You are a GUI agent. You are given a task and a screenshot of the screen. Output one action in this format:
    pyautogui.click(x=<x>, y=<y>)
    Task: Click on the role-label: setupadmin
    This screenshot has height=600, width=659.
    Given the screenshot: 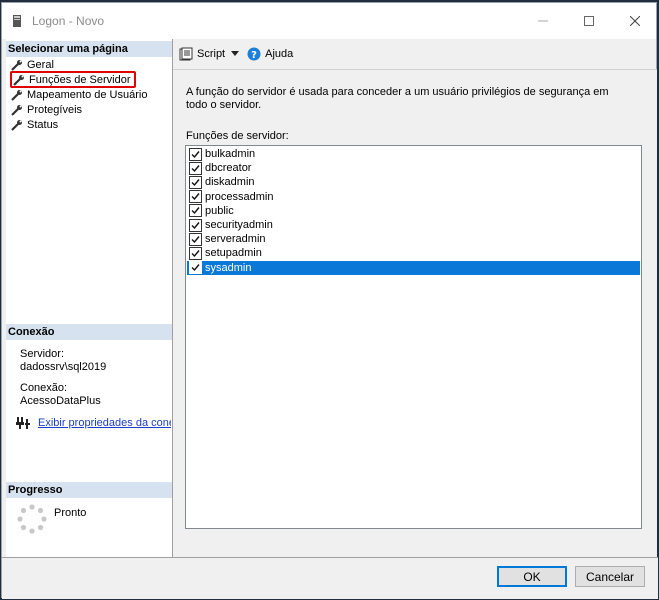 What is the action you would take?
    pyautogui.click(x=233, y=253)
    